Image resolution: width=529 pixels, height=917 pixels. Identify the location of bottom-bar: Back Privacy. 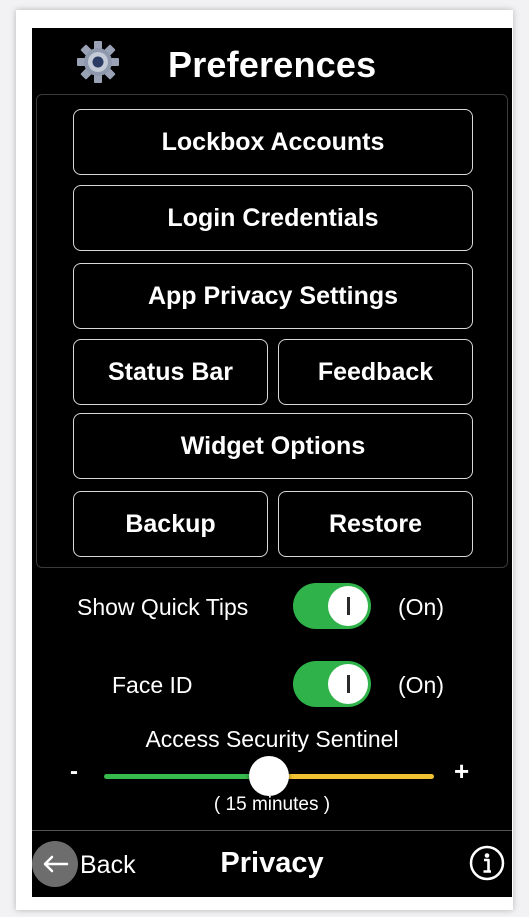
(272, 863).